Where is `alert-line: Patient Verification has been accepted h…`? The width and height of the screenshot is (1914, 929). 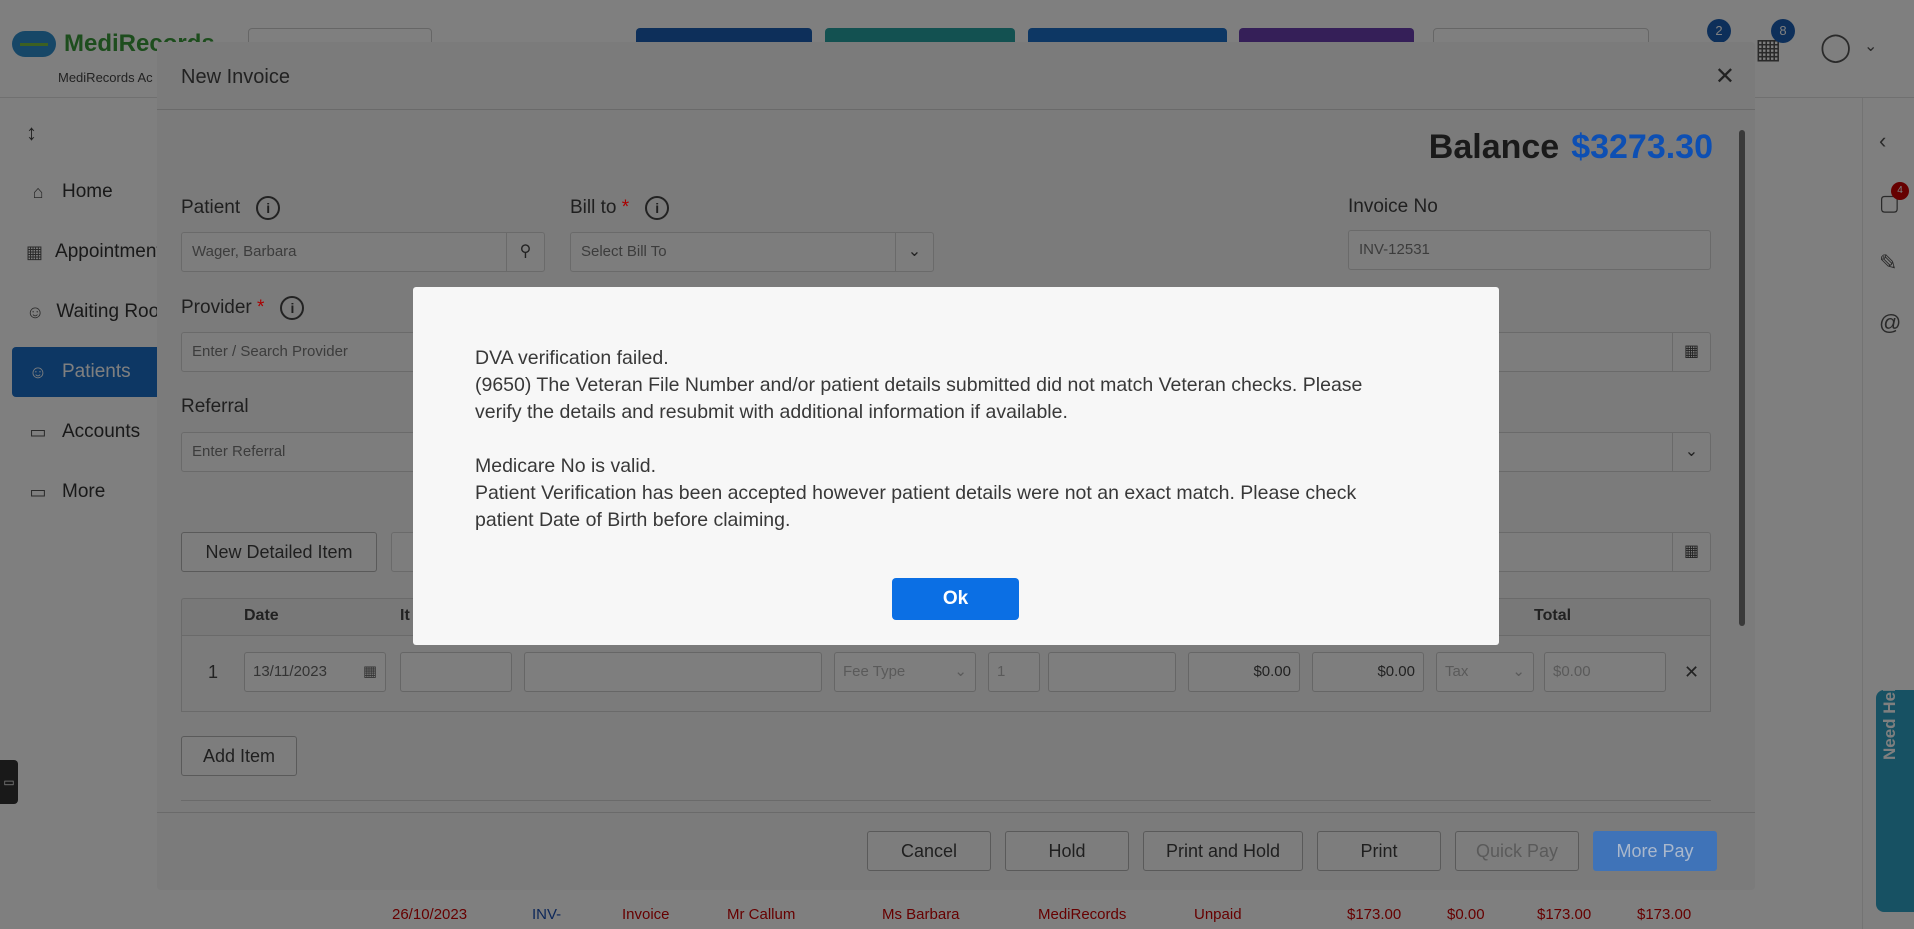 alert-line: Patient Verification has been accepted h… is located at coordinates (916, 493).